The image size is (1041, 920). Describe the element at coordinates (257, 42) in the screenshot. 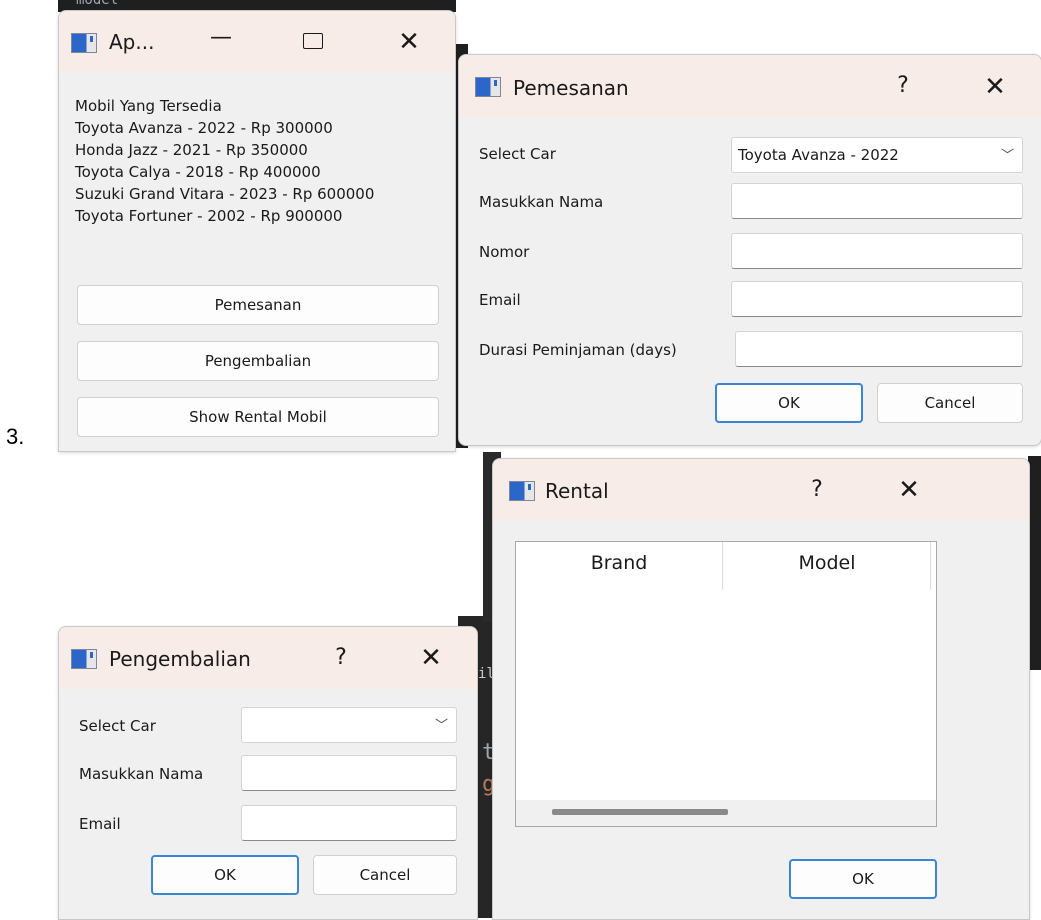

I see `main-window-titlebar: Ap... — ✕` at that location.